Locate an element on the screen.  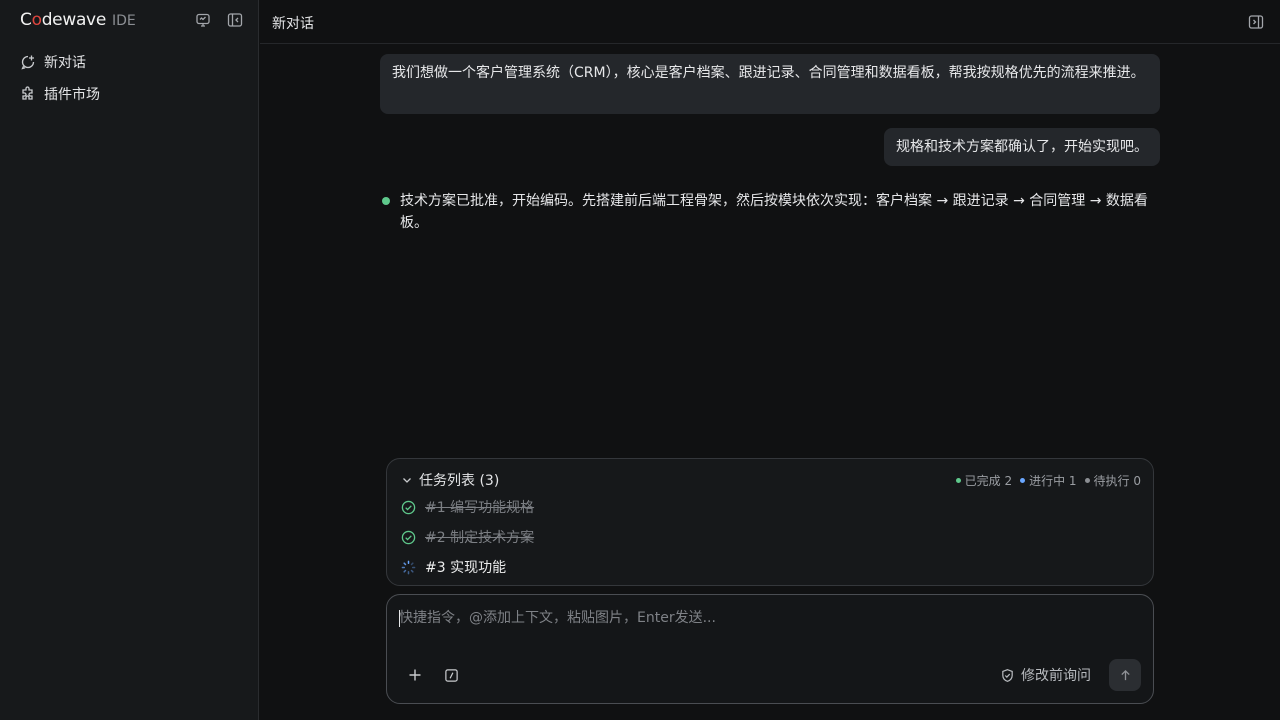
expand-panel-icon is located at coordinates (1256, 22).